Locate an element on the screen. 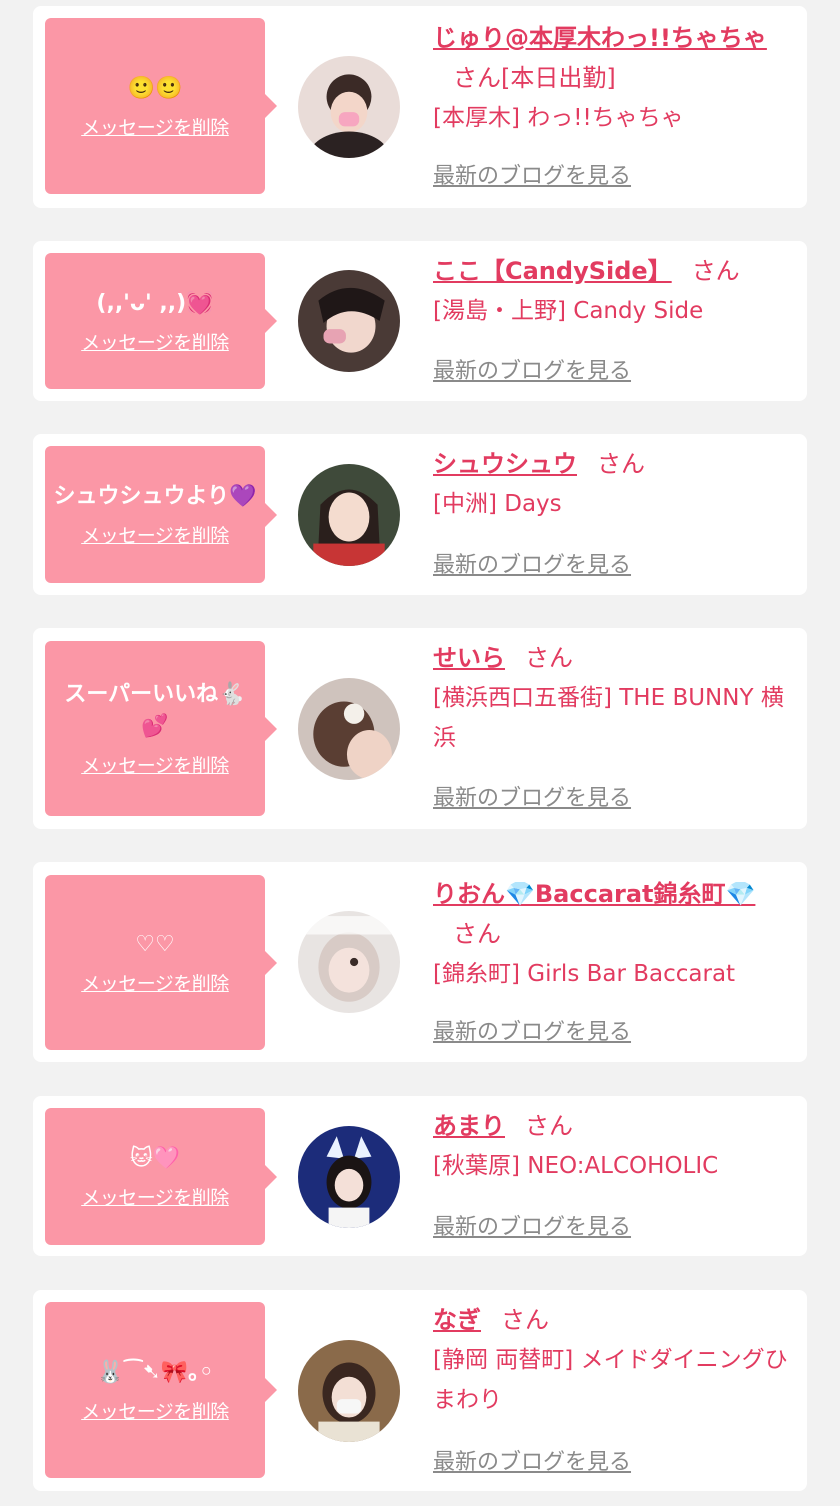 Image resolution: width=840 pixels, height=1506 pixels. message-bubble: 🐰⁀➷🎀｡◦ メッセージを削除 is located at coordinates (161, 1390).